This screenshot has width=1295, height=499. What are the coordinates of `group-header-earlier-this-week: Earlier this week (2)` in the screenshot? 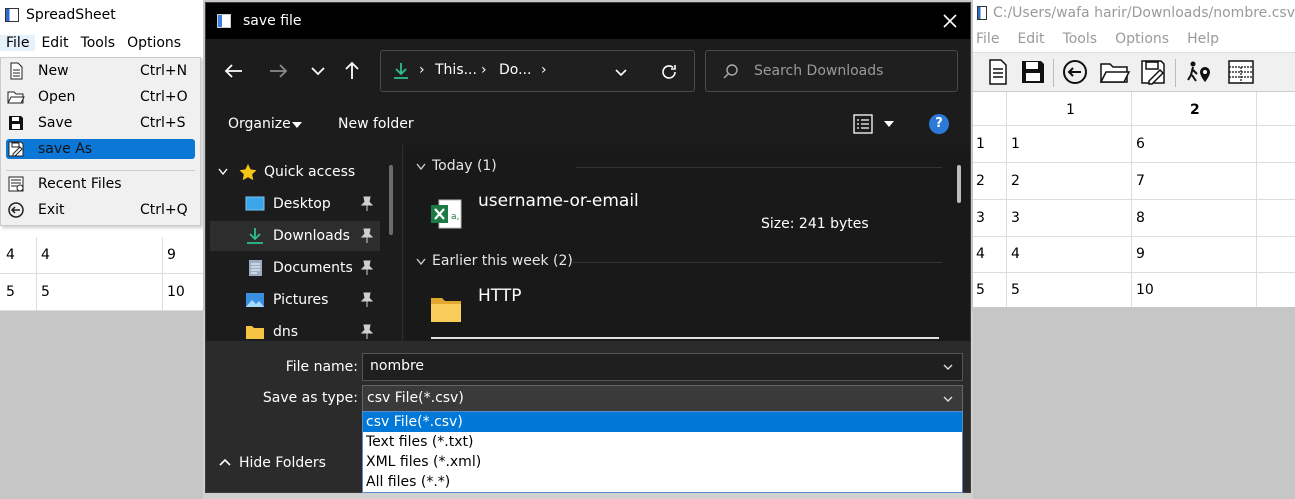 It's located at (679, 262).